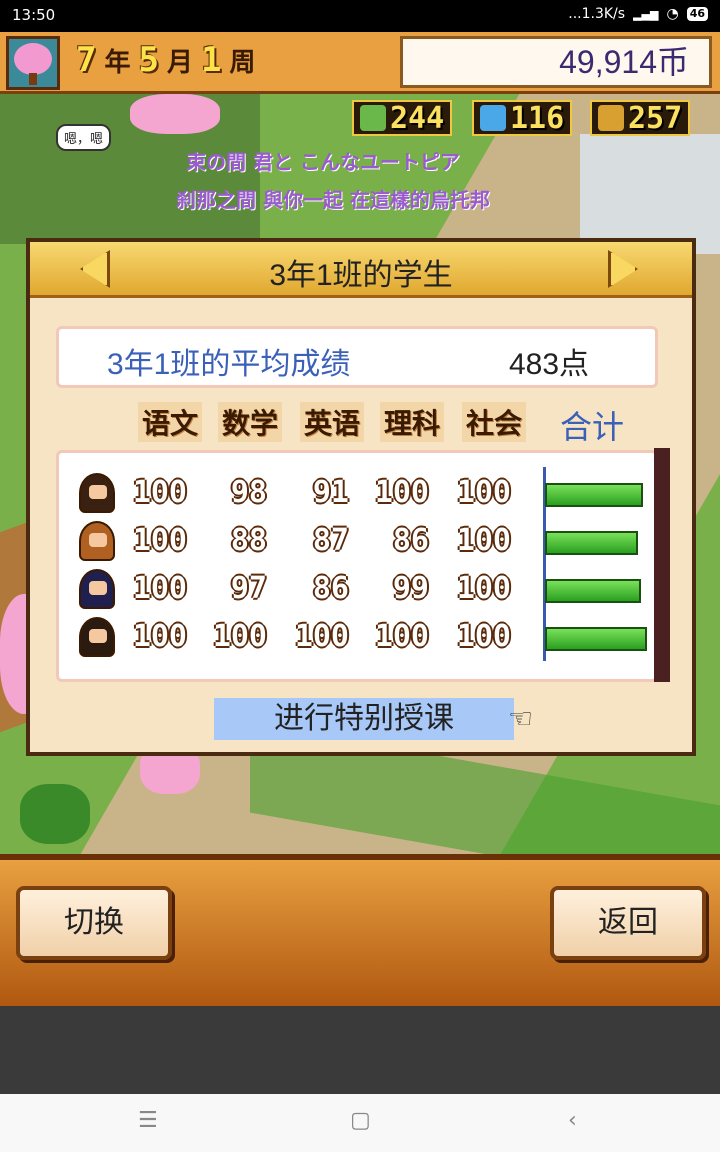 This screenshot has height=1152, width=720. I want to click on green-tree, so click(55, 814).